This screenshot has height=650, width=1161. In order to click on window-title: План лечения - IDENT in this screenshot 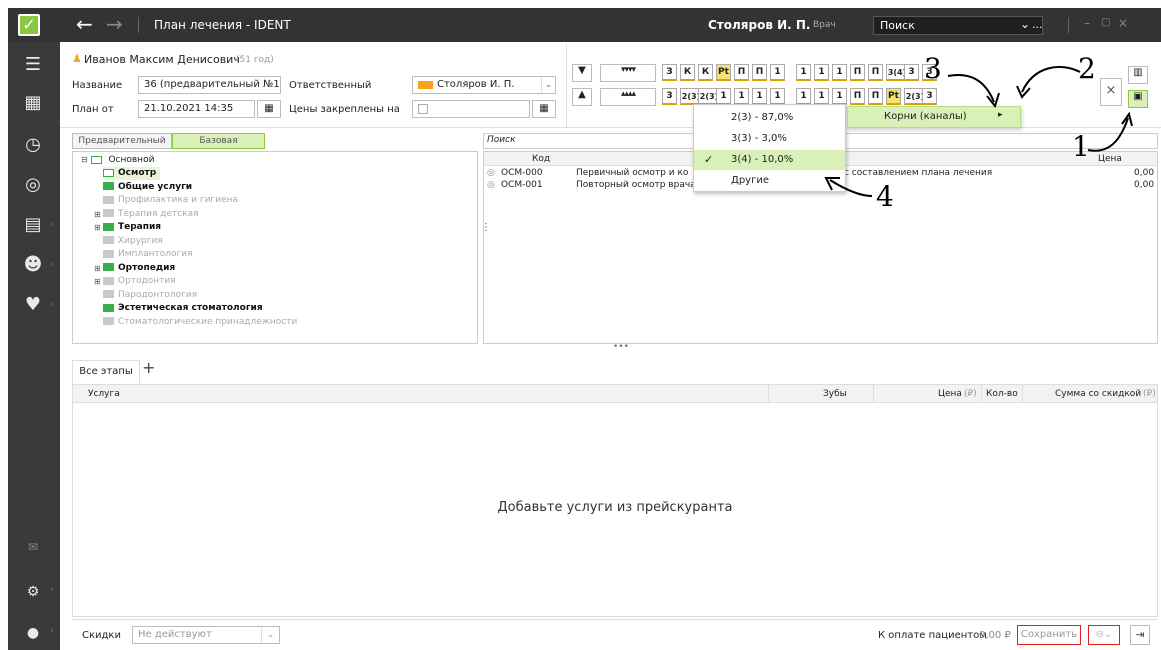, I will do `click(222, 25)`.